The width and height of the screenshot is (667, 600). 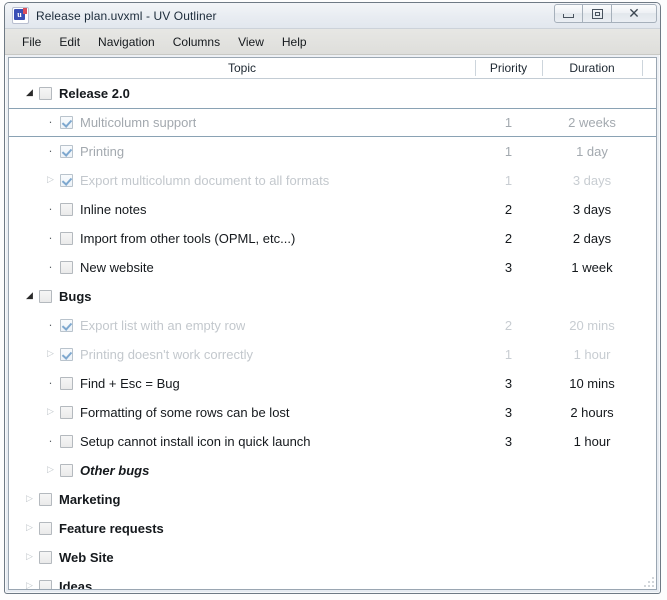 I want to click on row-topic-label: Inline notes, so click(x=113, y=209).